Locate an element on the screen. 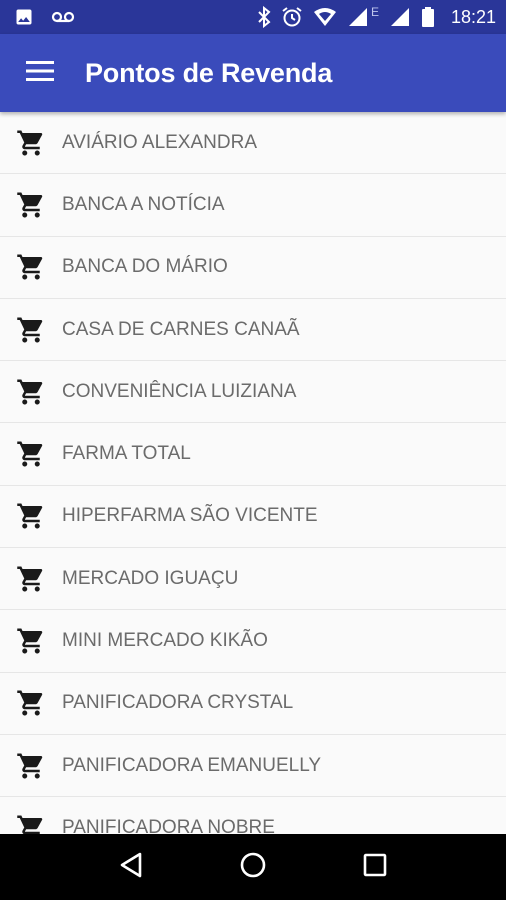  list-item: HIPERFARMA SÃO VICENTE is located at coordinates (253, 517).